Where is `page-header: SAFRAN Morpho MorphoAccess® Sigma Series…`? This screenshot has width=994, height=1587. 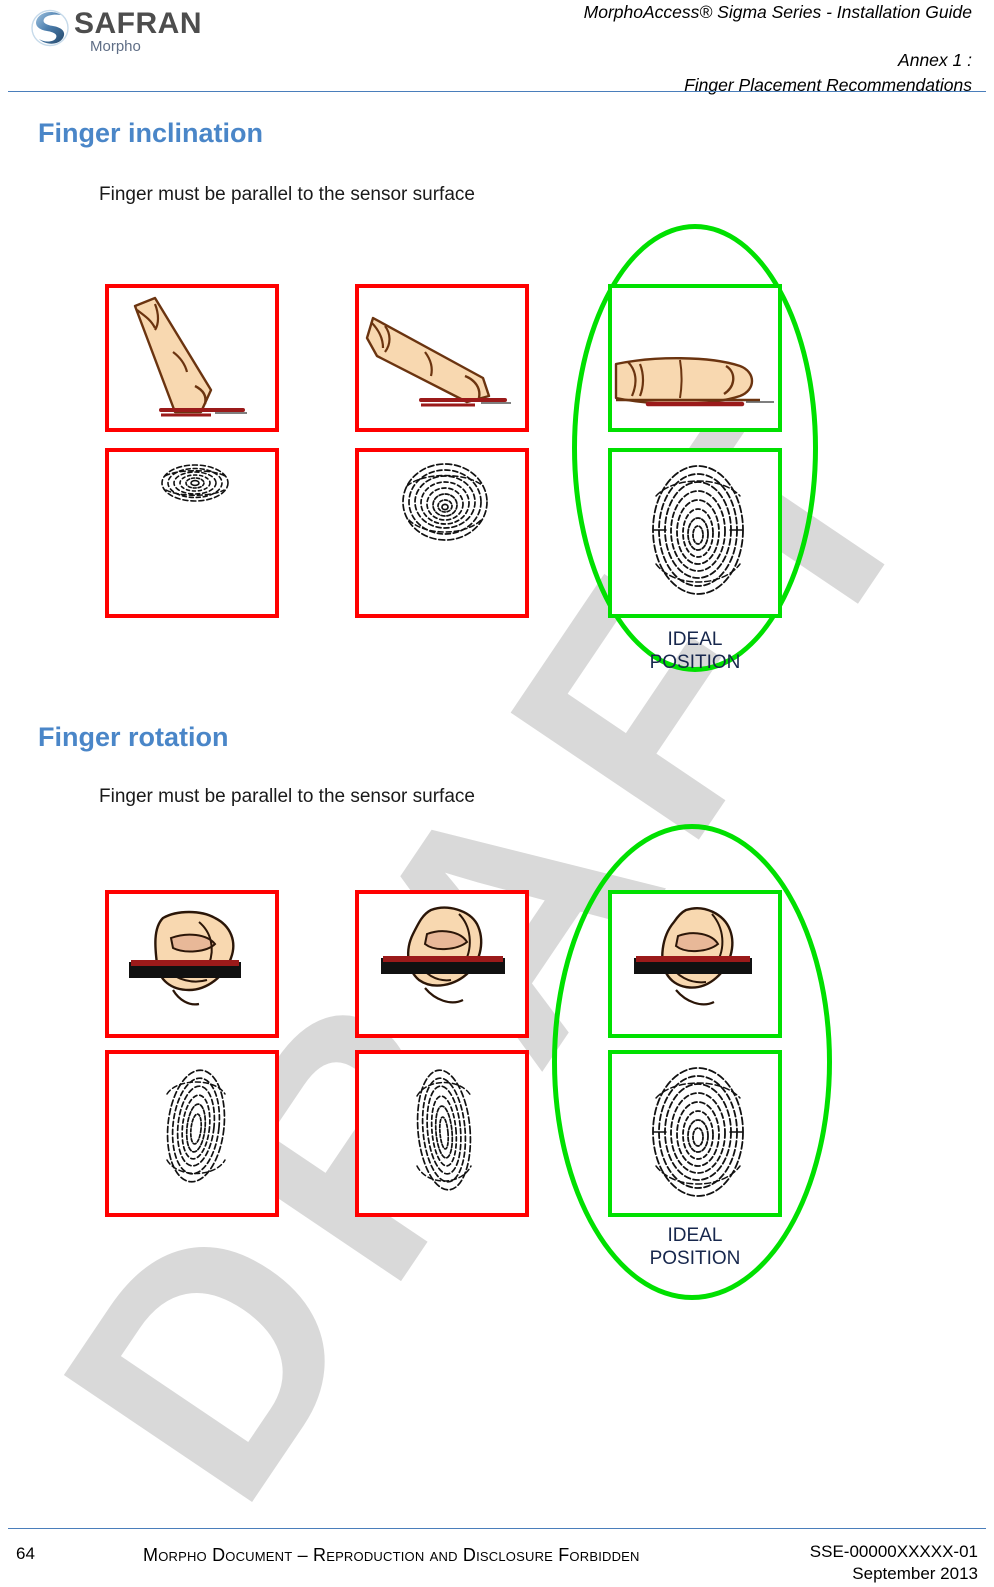 page-header: SAFRAN Morpho MorphoAccess® Sigma Series… is located at coordinates (497, 47).